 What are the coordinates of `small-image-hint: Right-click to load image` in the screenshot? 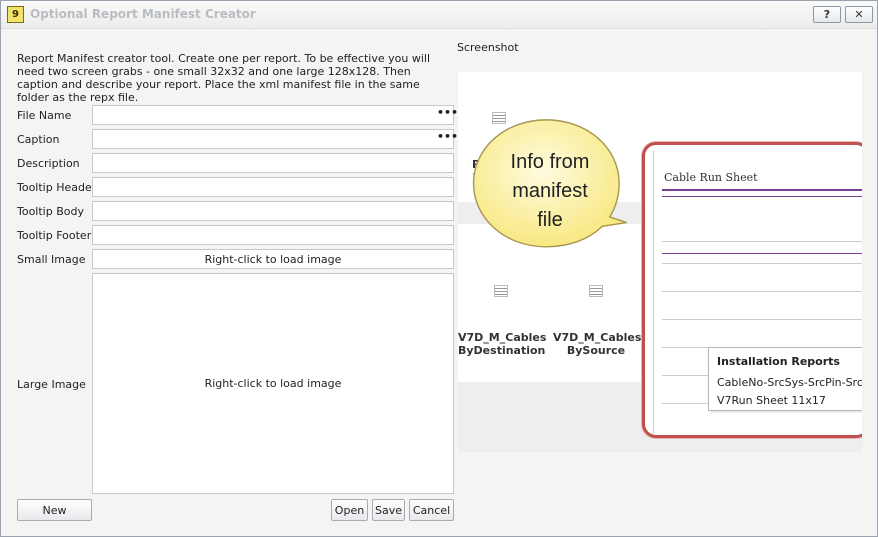 It's located at (273, 259).